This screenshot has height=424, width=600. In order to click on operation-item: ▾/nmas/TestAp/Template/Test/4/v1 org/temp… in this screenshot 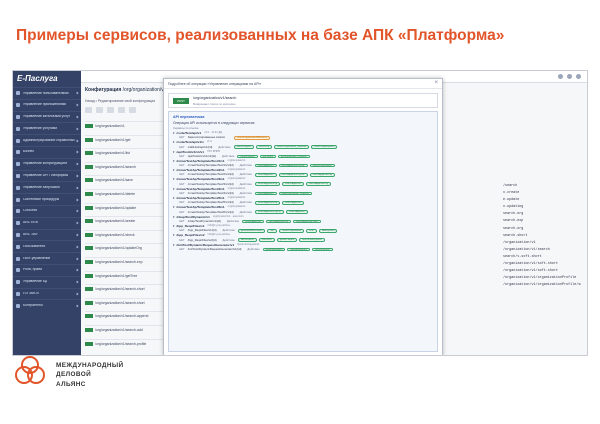, I will do `click(303, 191)`.